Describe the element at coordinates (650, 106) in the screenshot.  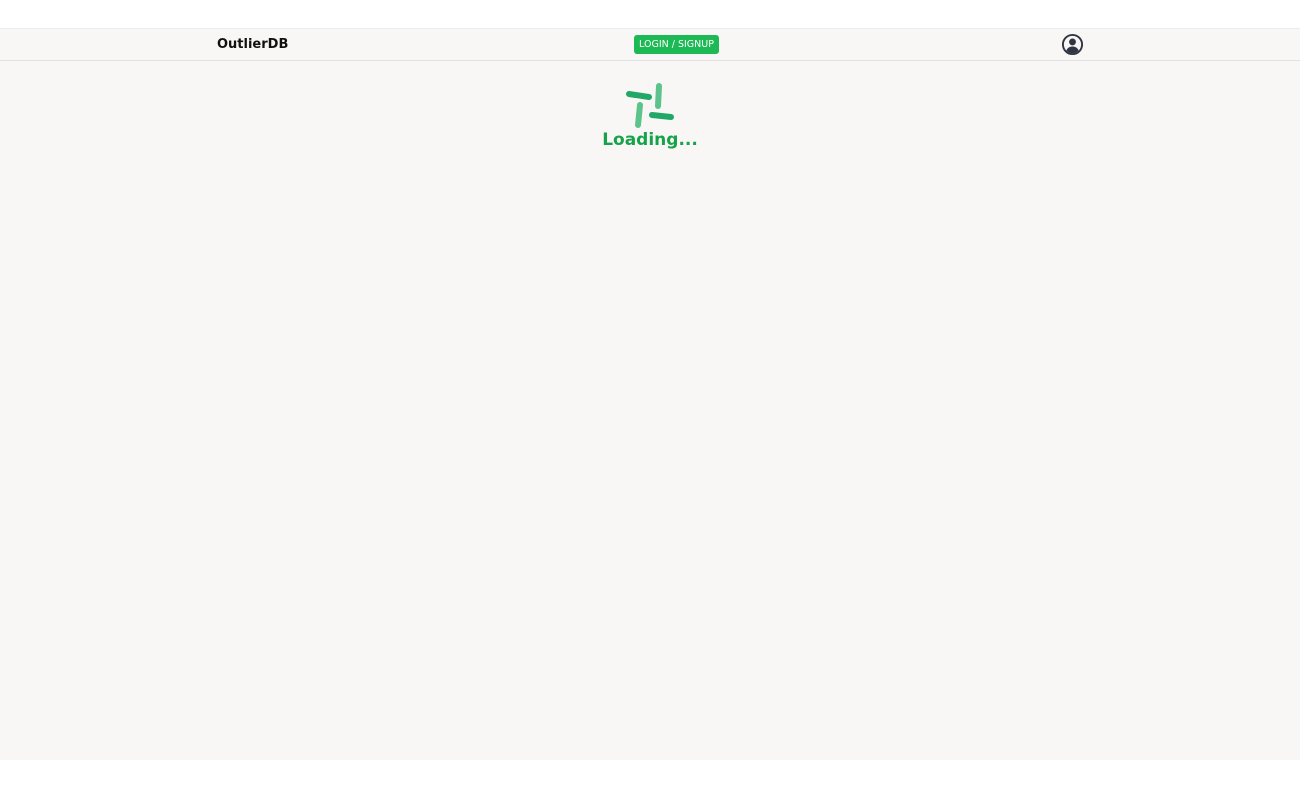
I see `spinner-icon` at that location.